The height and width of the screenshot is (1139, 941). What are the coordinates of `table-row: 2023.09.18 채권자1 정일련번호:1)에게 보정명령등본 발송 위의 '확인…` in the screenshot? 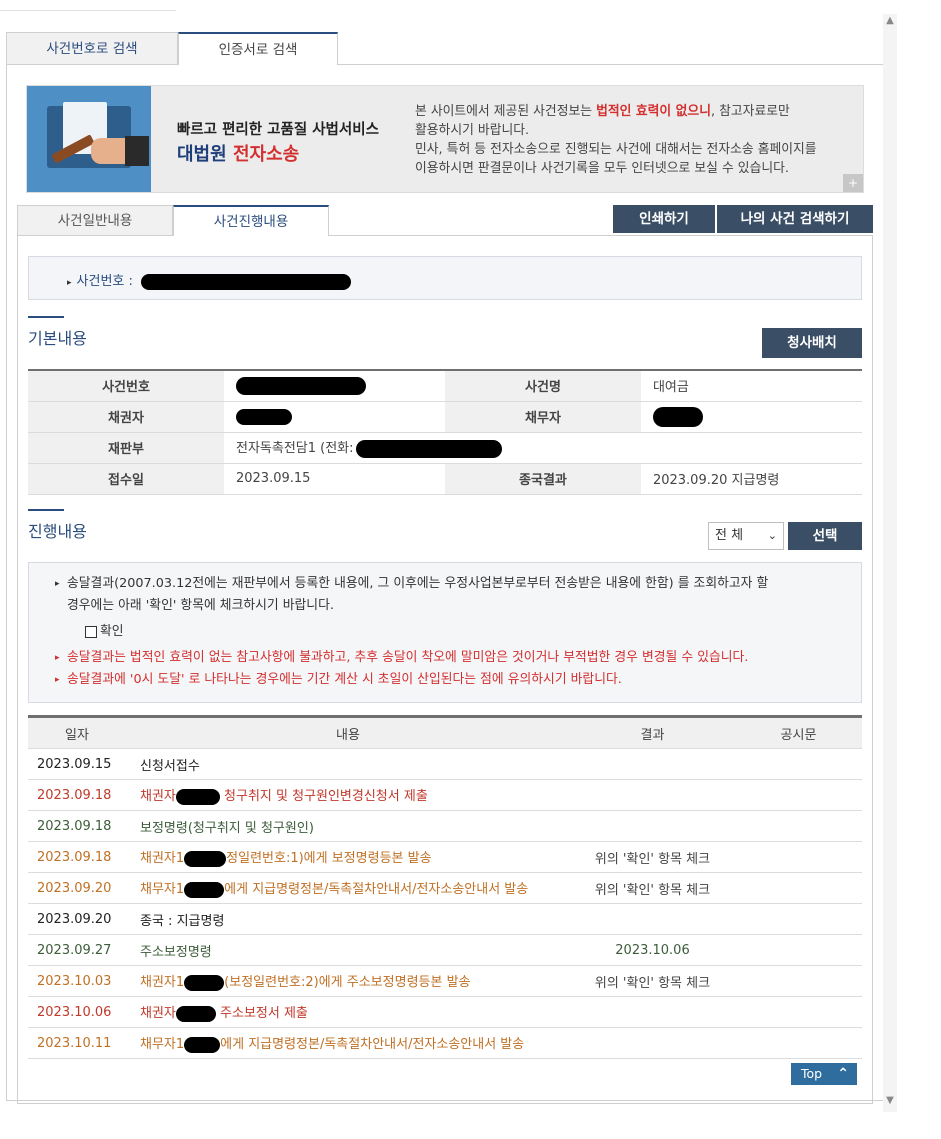 It's located at (445, 857).